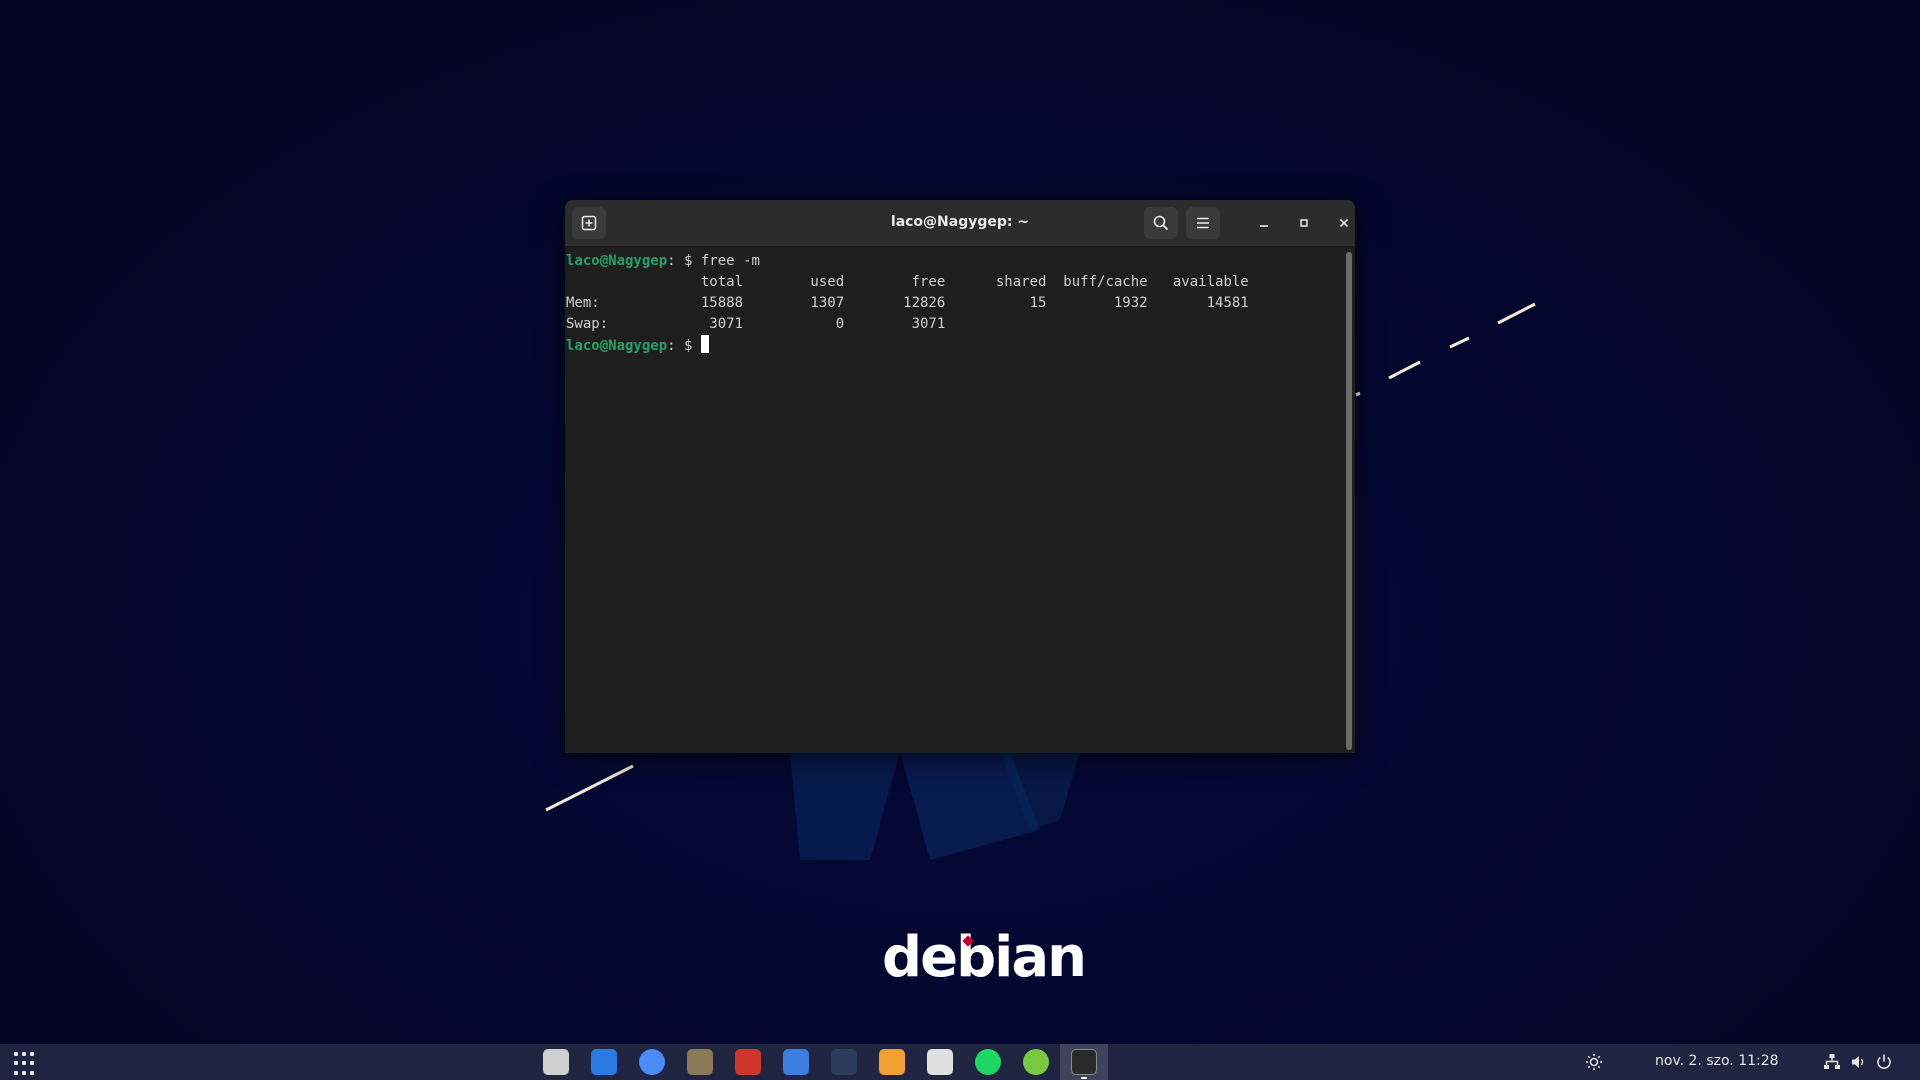  Describe the element at coordinates (1725, 1061) in the screenshot. I see `clock: nov. 2. szo. 11:28` at that location.